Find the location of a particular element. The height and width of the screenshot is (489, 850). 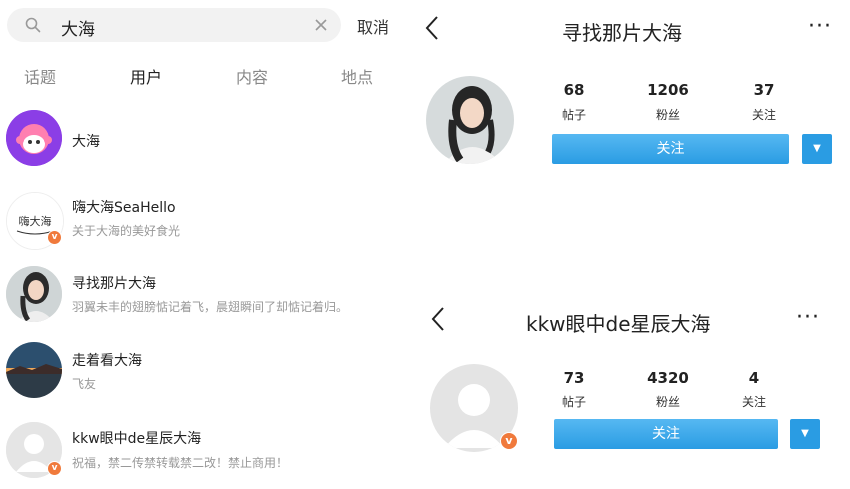

list-item: 大海 is located at coordinates (199, 139).